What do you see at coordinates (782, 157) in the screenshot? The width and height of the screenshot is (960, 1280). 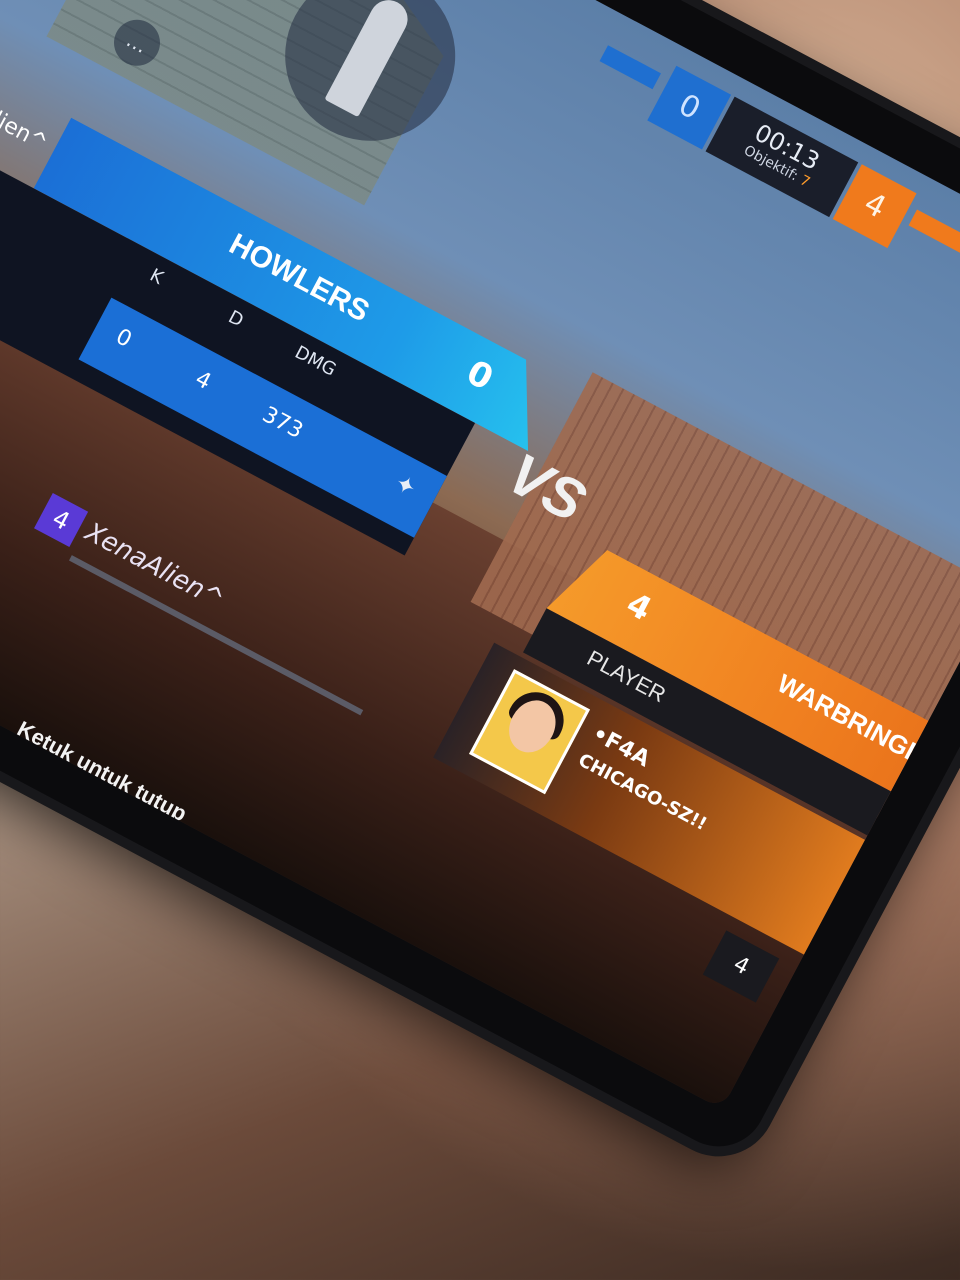 I see `match-timer-box: 00:13 Objektif: 7` at bounding box center [782, 157].